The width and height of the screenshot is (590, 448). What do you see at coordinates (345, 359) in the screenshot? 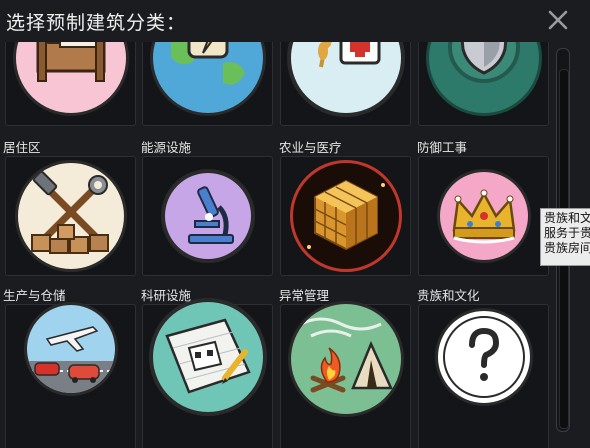
I see `campfire-tent-icon` at bounding box center [345, 359].